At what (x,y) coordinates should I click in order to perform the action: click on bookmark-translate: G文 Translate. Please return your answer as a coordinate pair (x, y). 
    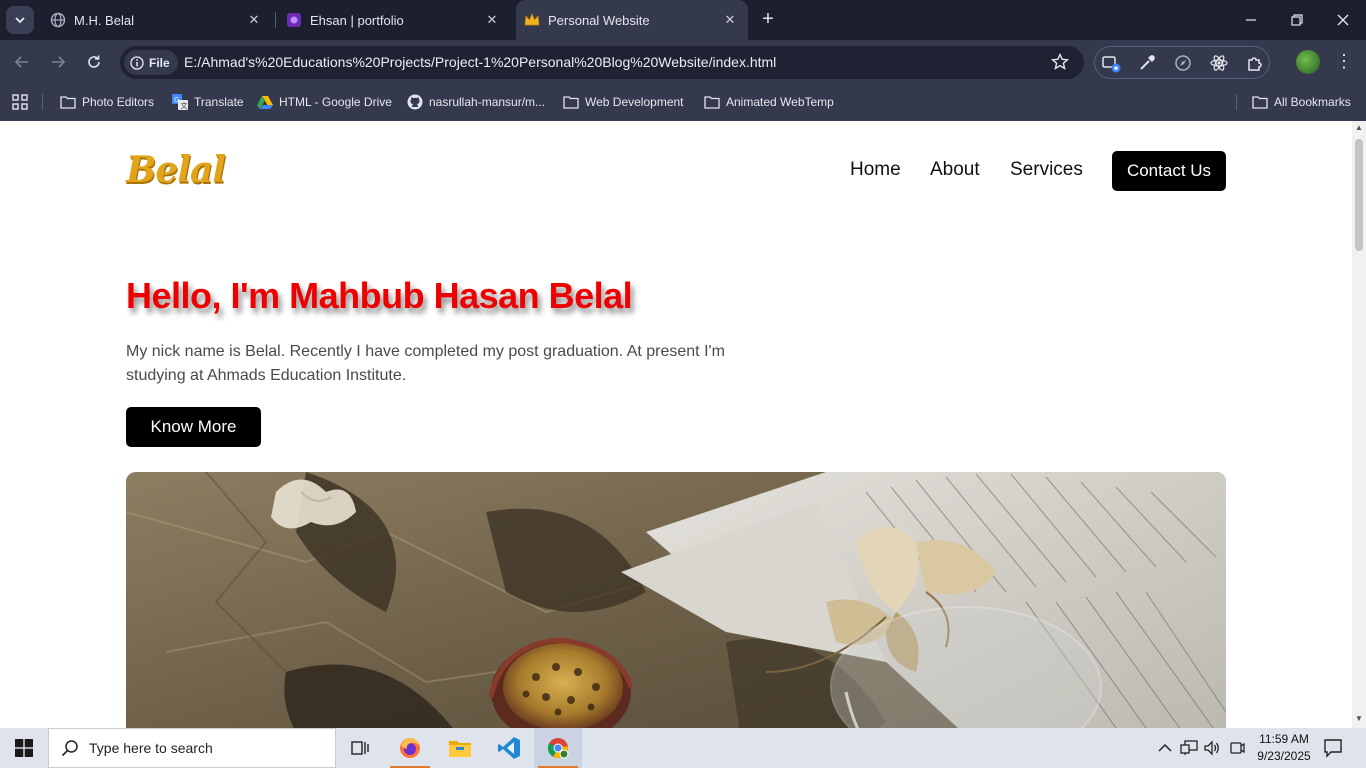
    Looking at the image, I should click on (208, 102).